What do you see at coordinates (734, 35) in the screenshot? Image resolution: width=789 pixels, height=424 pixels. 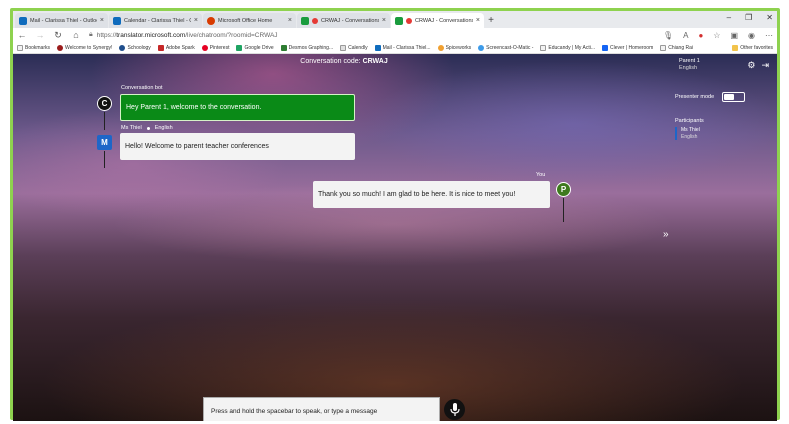 I see `collections-icon: ▣` at bounding box center [734, 35].